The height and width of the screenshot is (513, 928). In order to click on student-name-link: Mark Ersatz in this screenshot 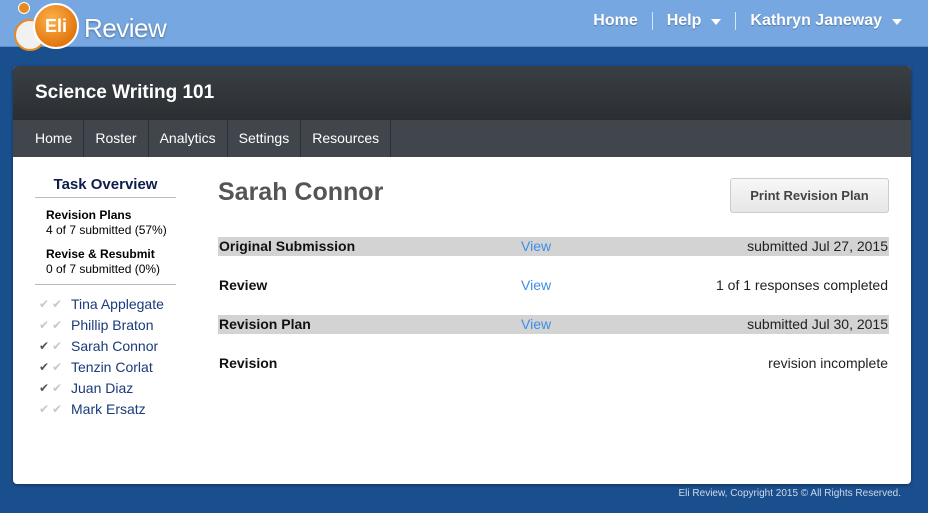, I will do `click(108, 409)`.